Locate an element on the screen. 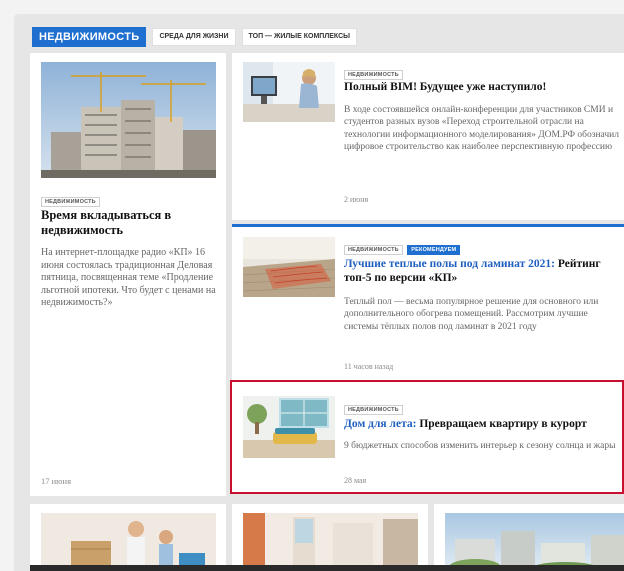 The width and height of the screenshot is (624, 571). tab-real-estate: НЕДВИЖИМОСТЬ is located at coordinates (89, 37).